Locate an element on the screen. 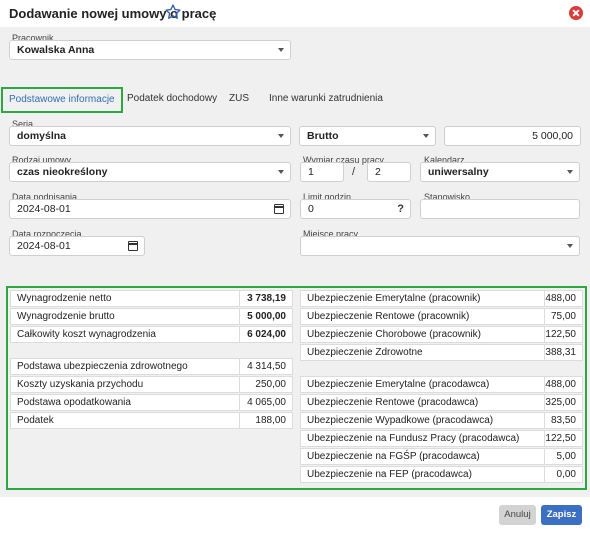 This screenshot has height=534, width=590. summary-row: Podstawa opodatkowania 4 065,00 is located at coordinates (151, 402).